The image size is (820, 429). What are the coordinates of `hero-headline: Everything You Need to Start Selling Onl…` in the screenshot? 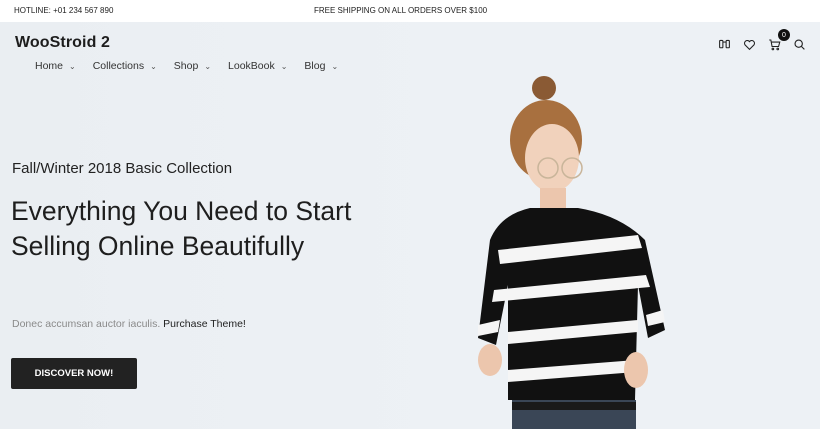 It's located at (181, 228).